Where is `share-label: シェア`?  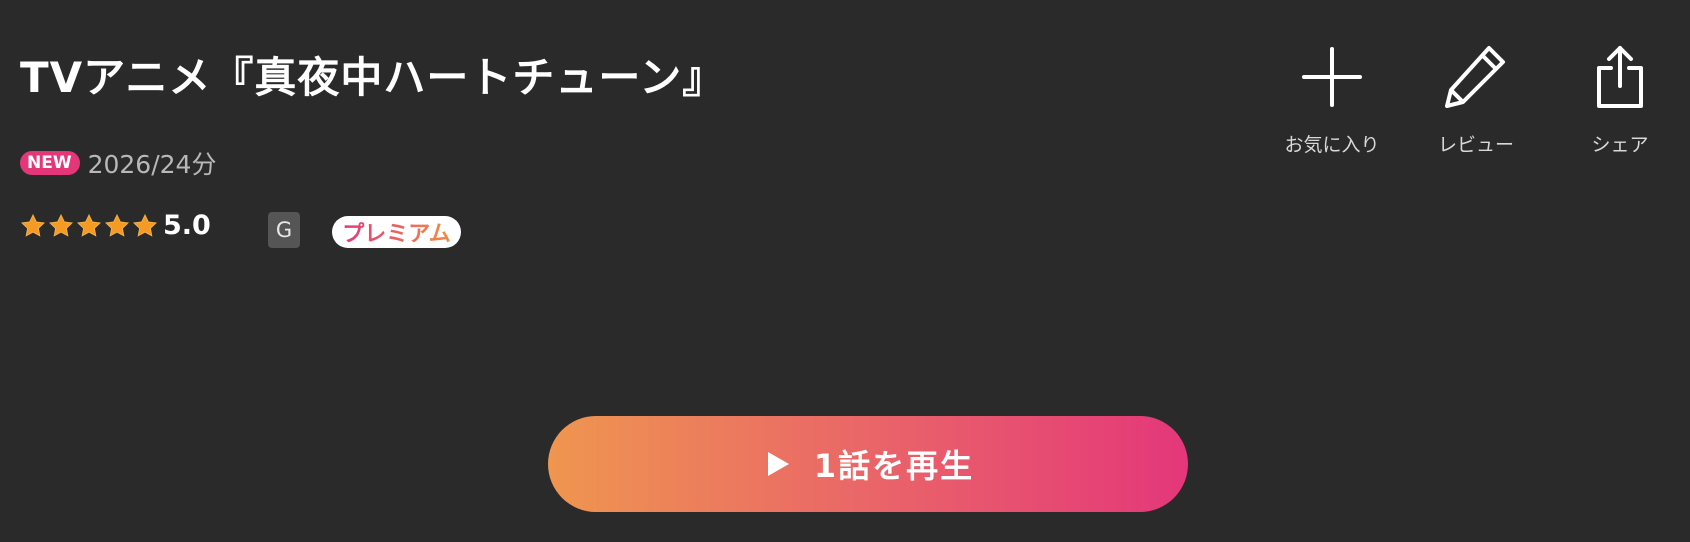 share-label: シェア is located at coordinates (1620, 145).